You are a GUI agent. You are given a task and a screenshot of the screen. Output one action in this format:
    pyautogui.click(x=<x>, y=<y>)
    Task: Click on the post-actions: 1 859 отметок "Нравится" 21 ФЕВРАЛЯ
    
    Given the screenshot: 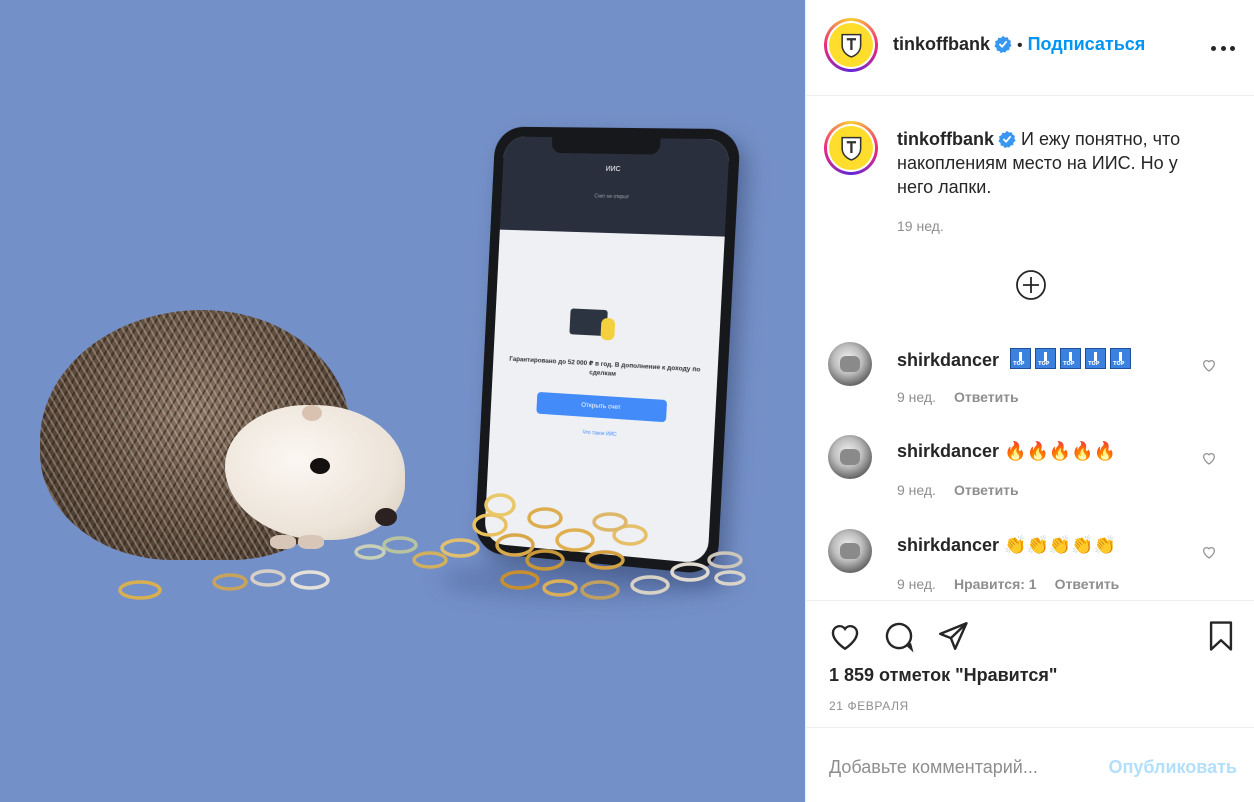 What is the action you would take?
    pyautogui.click(x=1030, y=663)
    